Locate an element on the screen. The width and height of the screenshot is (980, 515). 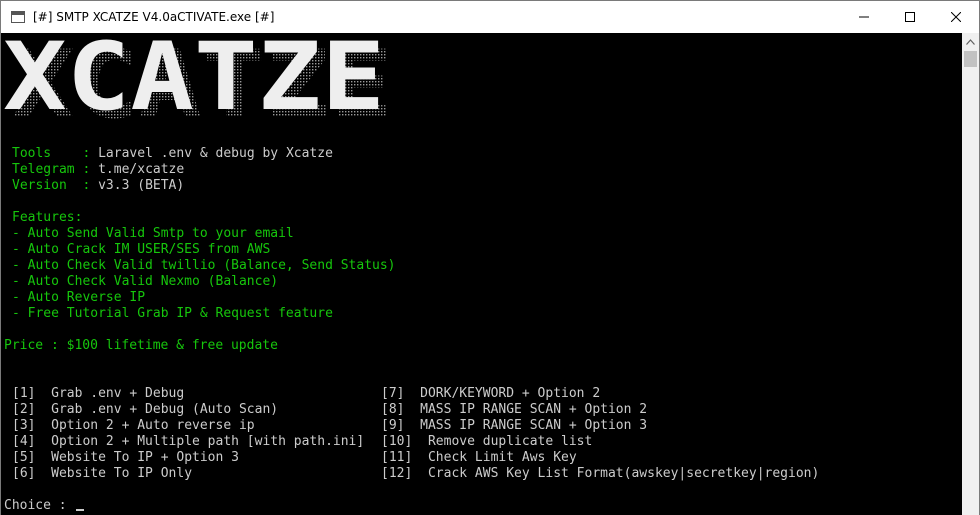
info-row-version: Version : v3.3 (BETA) is located at coordinates (98, 186).